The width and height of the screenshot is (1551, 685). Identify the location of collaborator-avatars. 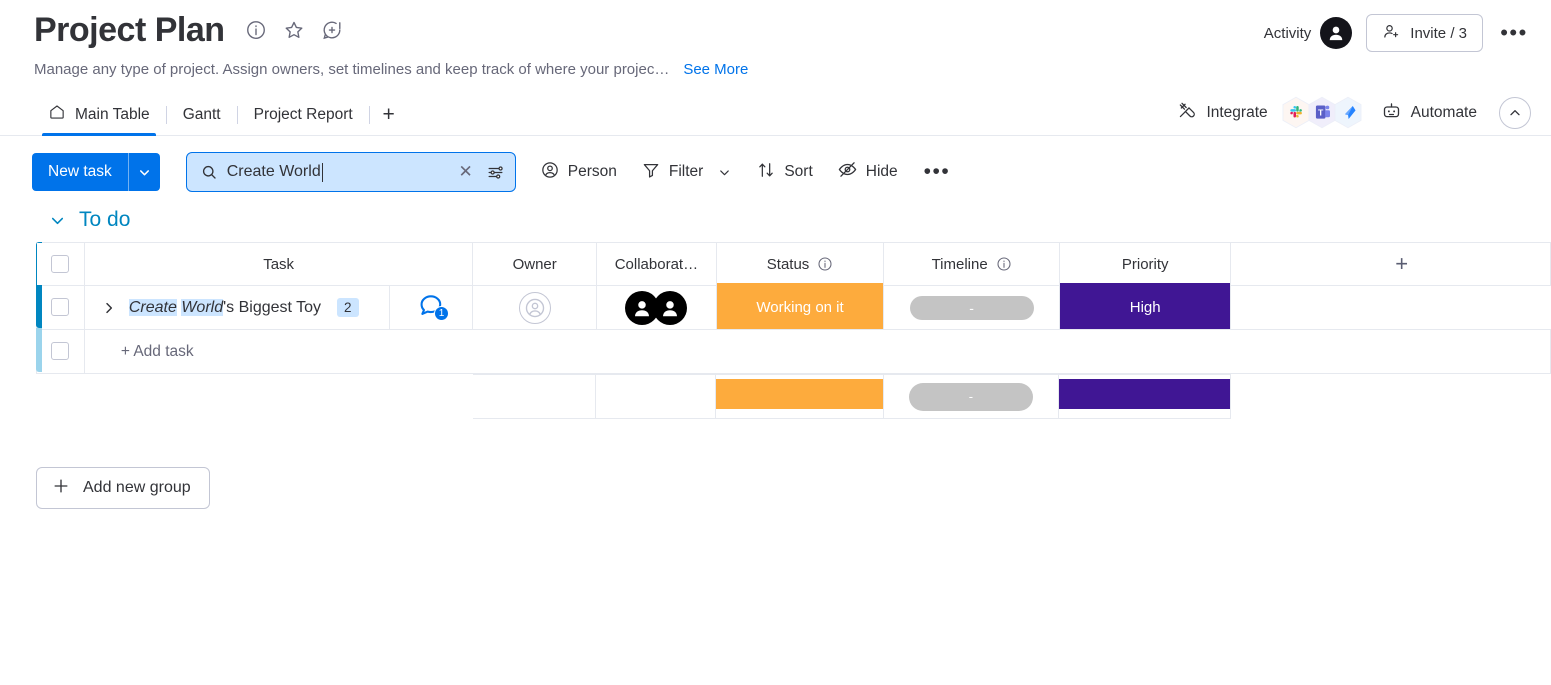
(656, 307).